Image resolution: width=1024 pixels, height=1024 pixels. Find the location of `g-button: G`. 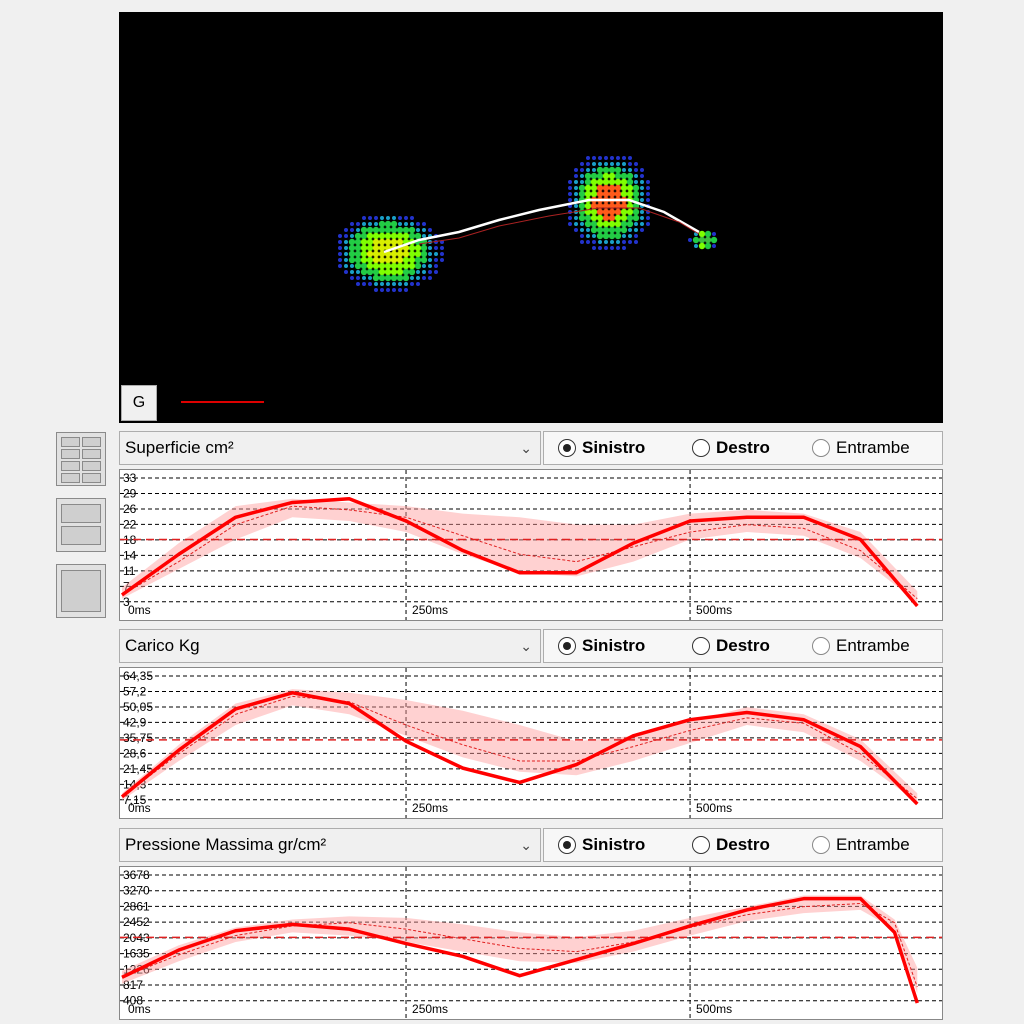

g-button: G is located at coordinates (139, 403).